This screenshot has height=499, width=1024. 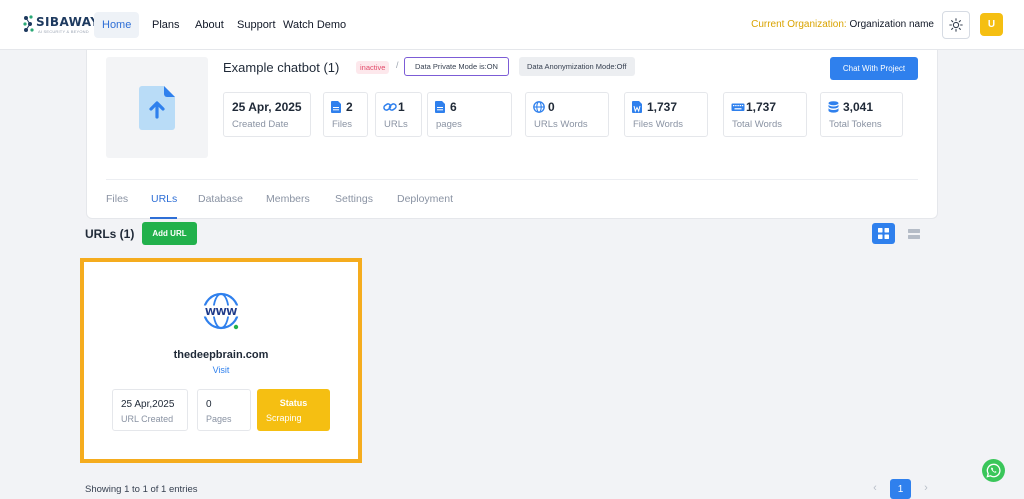 I want to click on url-pages-value: 0, so click(x=209, y=404).